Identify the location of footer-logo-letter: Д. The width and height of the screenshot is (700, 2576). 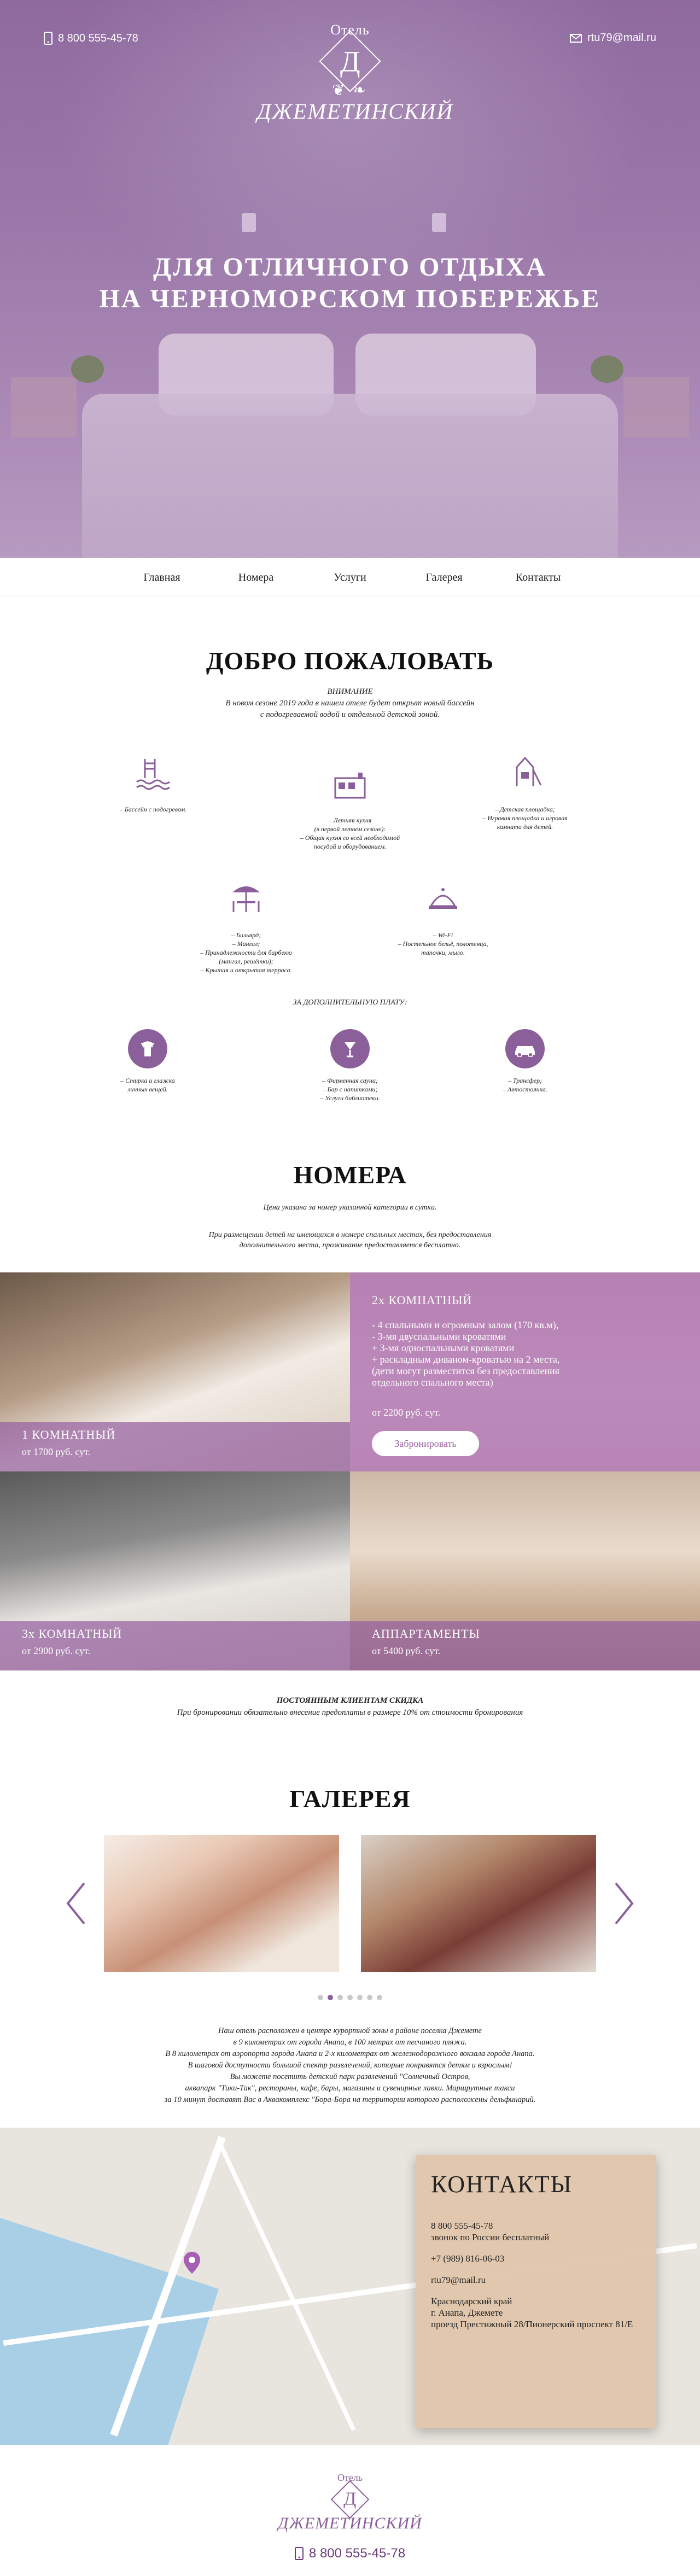
(350, 2499).